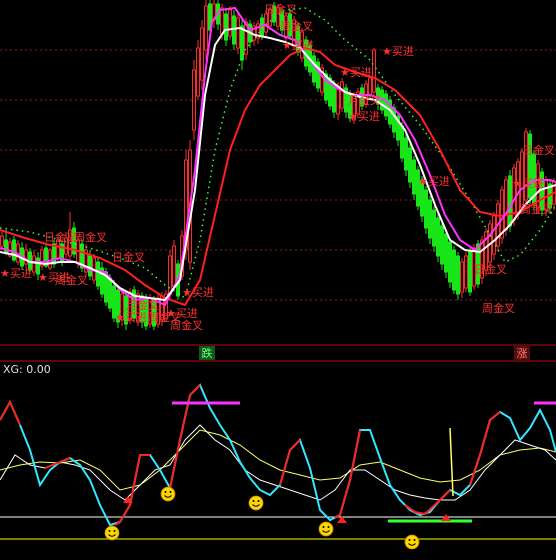 The height and width of the screenshot is (560, 556). I want to click on badge-down: 跌, so click(207, 353).